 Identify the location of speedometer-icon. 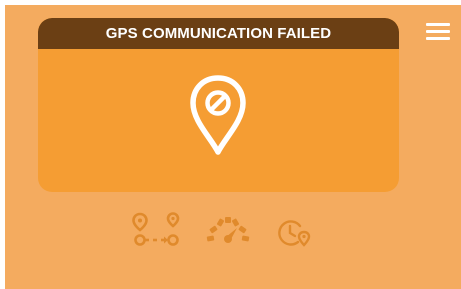
(228, 230).